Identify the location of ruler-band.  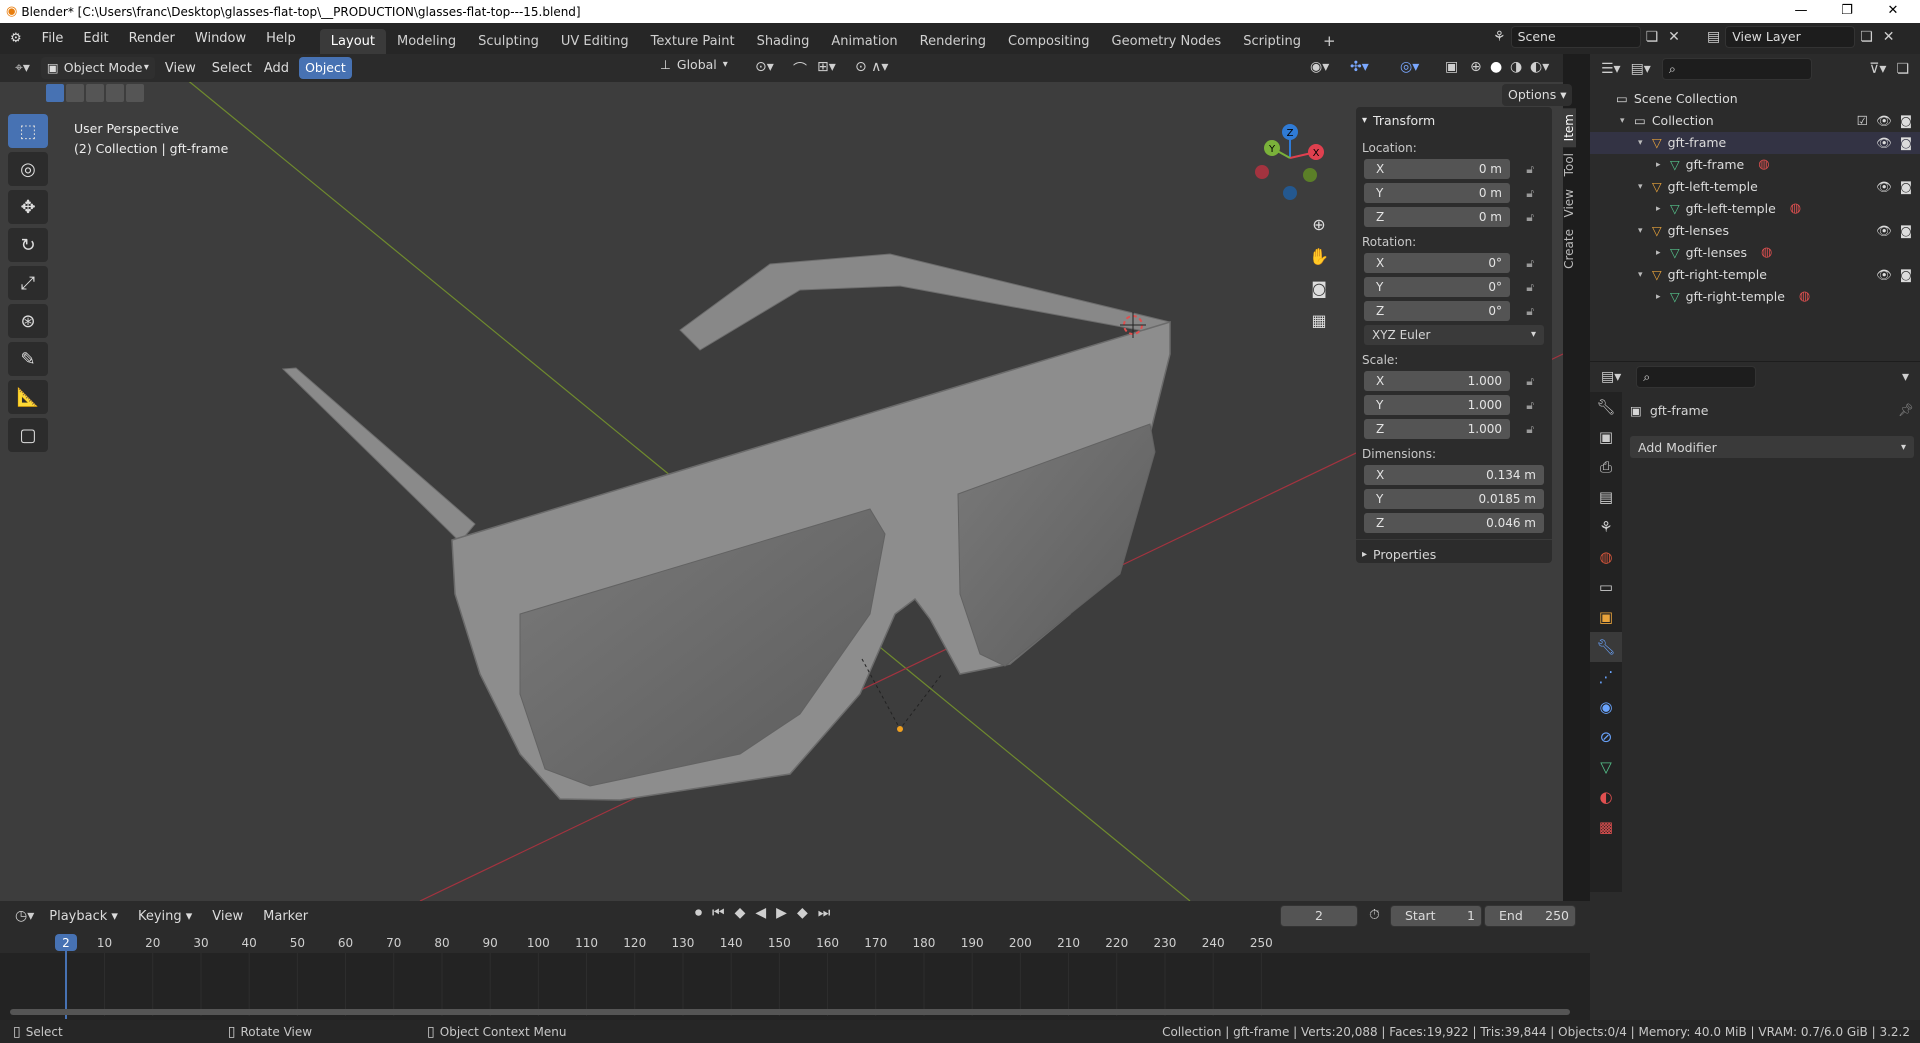
(795, 942).